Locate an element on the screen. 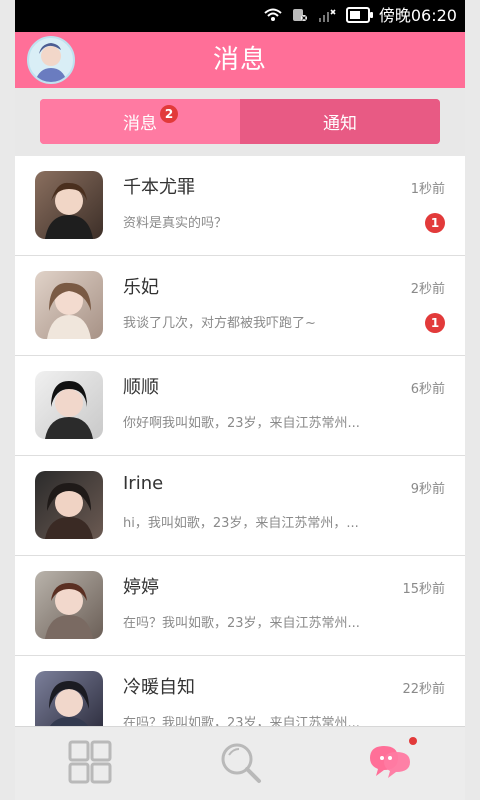 This screenshot has width=480, height=800. contact-name: Irine is located at coordinates (143, 483).